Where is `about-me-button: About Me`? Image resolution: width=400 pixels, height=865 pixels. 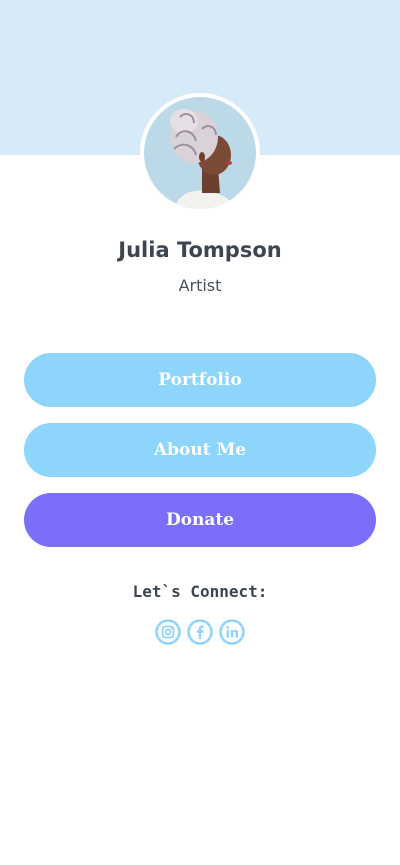 about-me-button: About Me is located at coordinates (200, 450).